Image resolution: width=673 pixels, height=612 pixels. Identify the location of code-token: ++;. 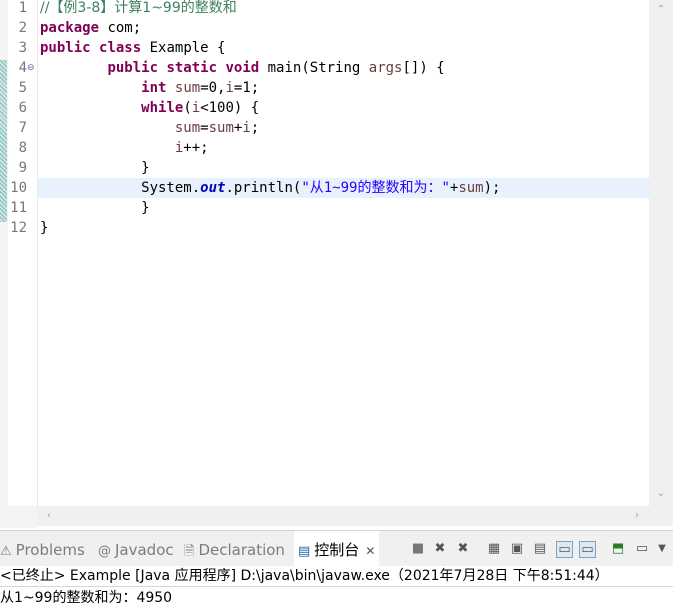
(196, 148).